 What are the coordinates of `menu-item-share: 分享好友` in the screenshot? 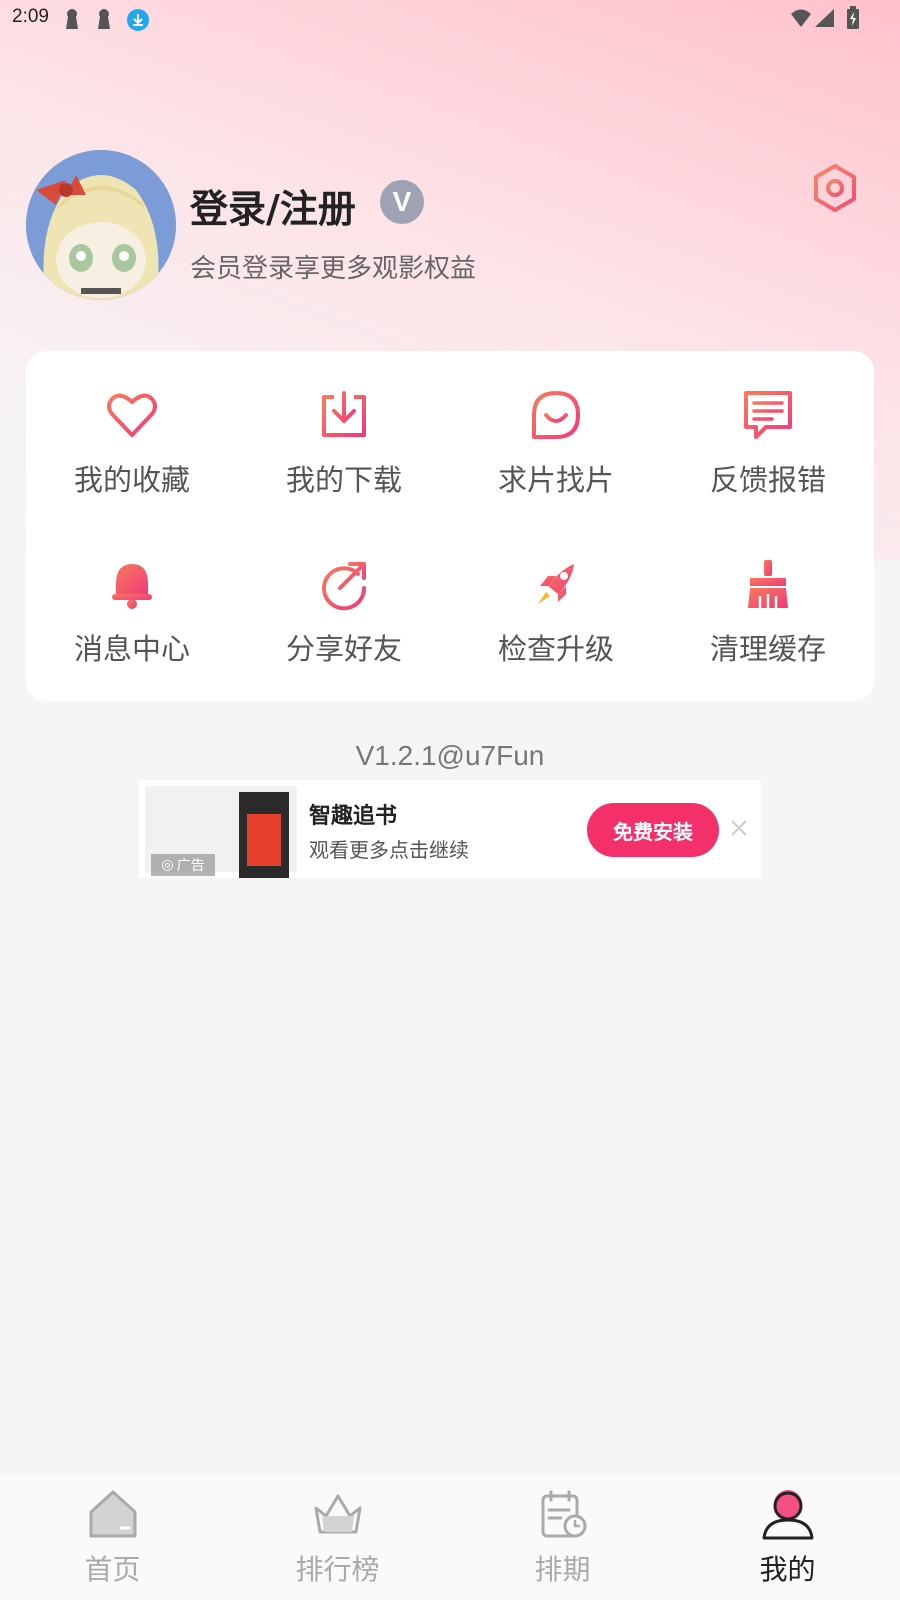 It's located at (344, 613).